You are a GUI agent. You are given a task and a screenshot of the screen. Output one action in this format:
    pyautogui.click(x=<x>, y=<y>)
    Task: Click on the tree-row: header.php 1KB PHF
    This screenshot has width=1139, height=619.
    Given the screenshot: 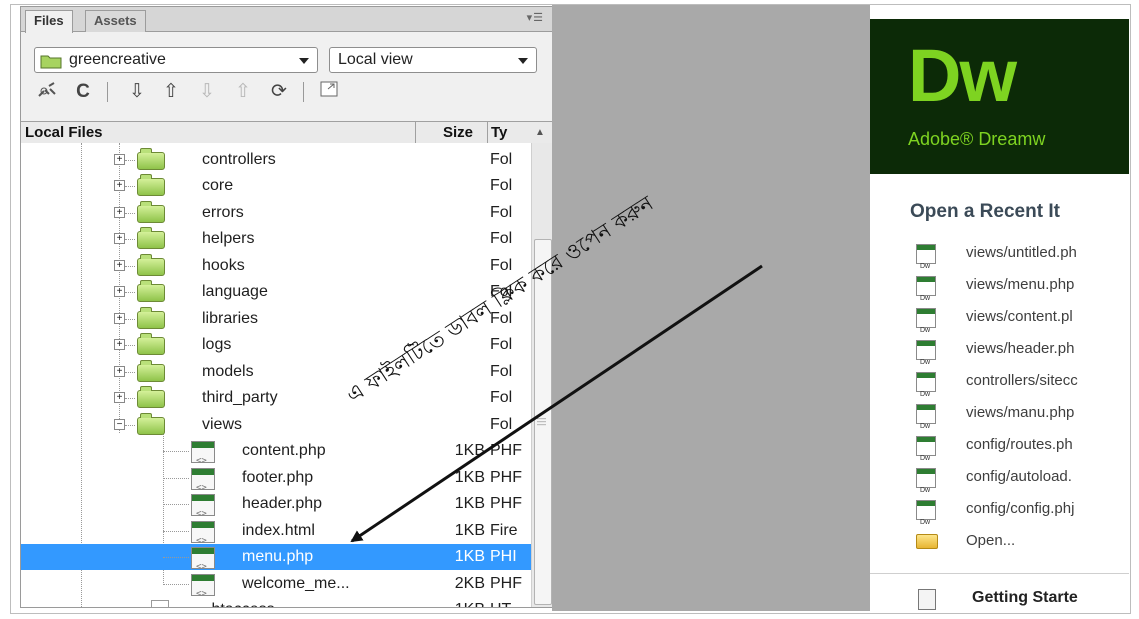 What is the action you would take?
    pyautogui.click(x=276, y=509)
    